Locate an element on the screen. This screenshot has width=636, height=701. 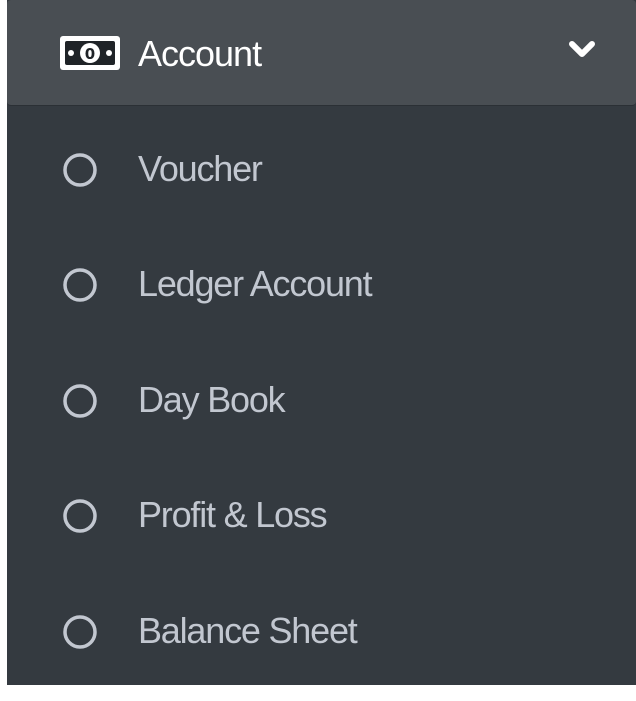
account-menu-label: Account is located at coordinates (200, 53).